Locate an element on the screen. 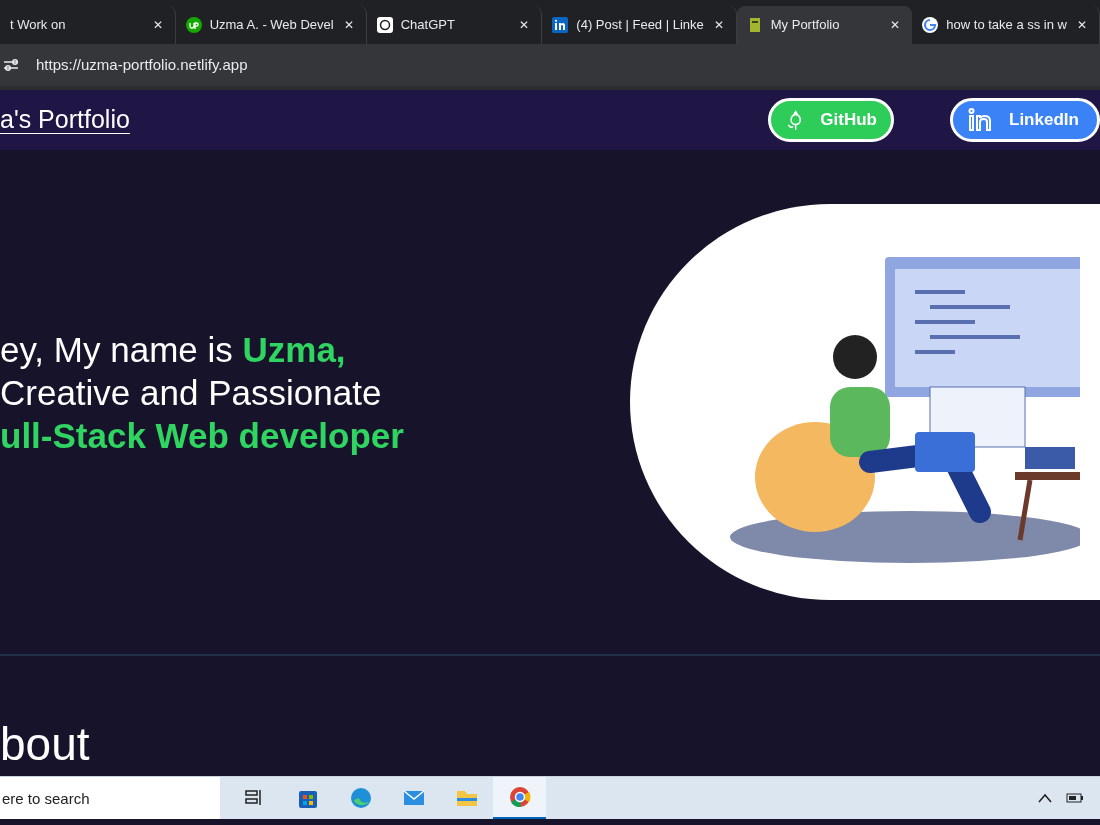 Image resolution: width=1100 pixels, height=825 pixels. chrome-browser-icon is located at coordinates (519, 796).